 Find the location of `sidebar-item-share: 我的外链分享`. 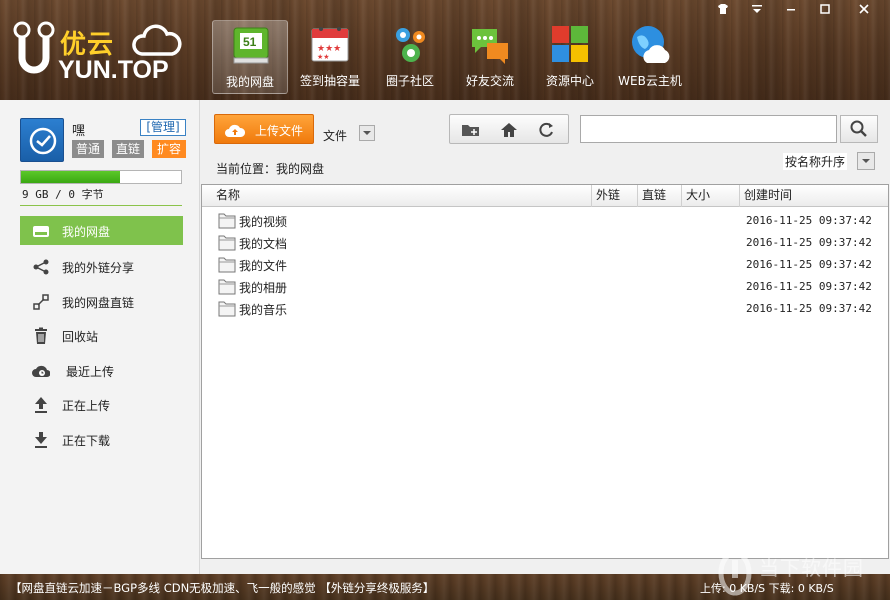

sidebar-item-share: 我的外链分享 is located at coordinates (101, 266).